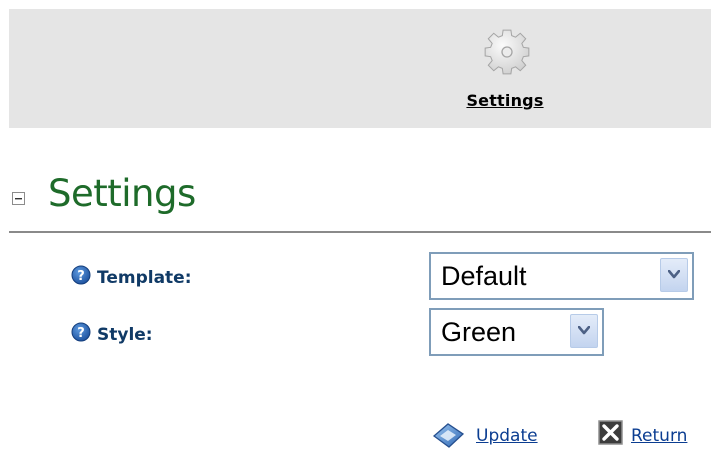  I want to click on toolbar-settings-button: Settings, so click(505, 75).